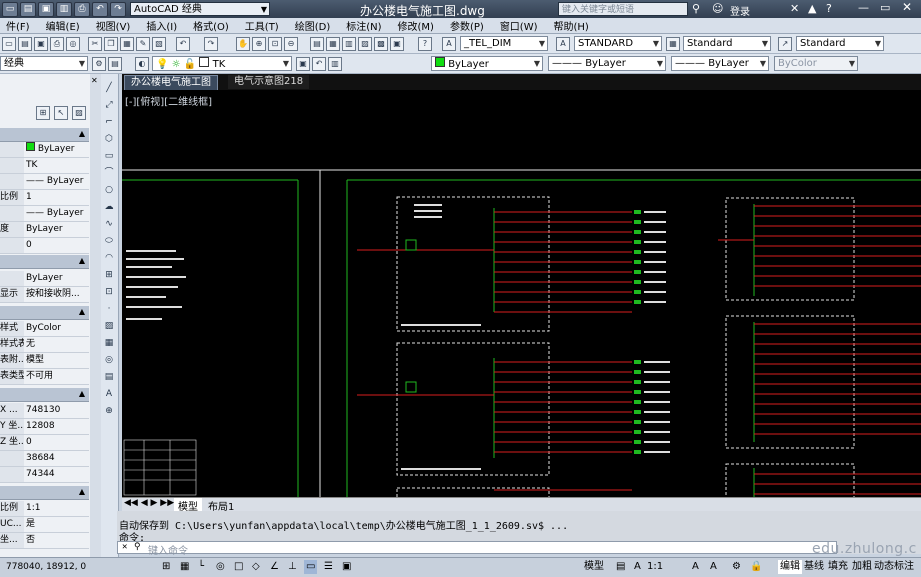  Describe the element at coordinates (291, 44) in the screenshot. I see `zoom-previous-icon: ⊖` at that location.